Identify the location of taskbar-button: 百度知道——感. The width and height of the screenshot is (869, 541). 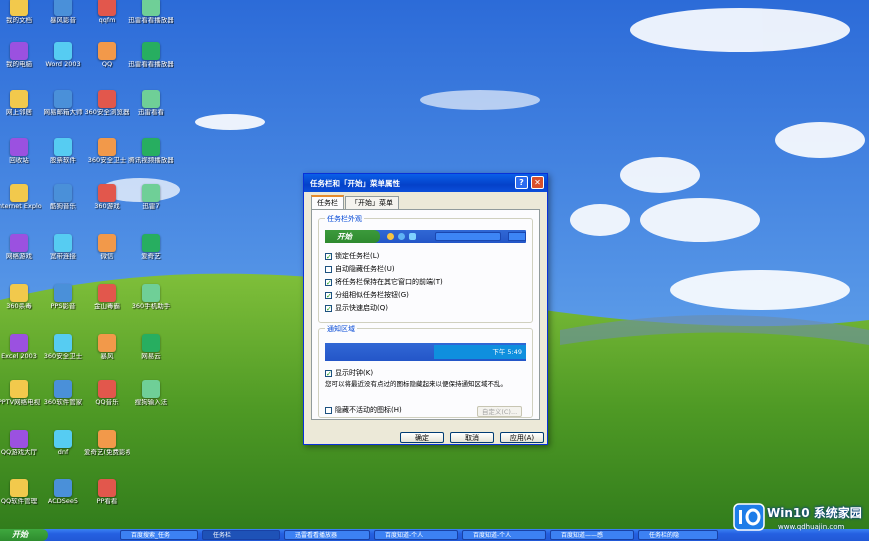
(592, 535).